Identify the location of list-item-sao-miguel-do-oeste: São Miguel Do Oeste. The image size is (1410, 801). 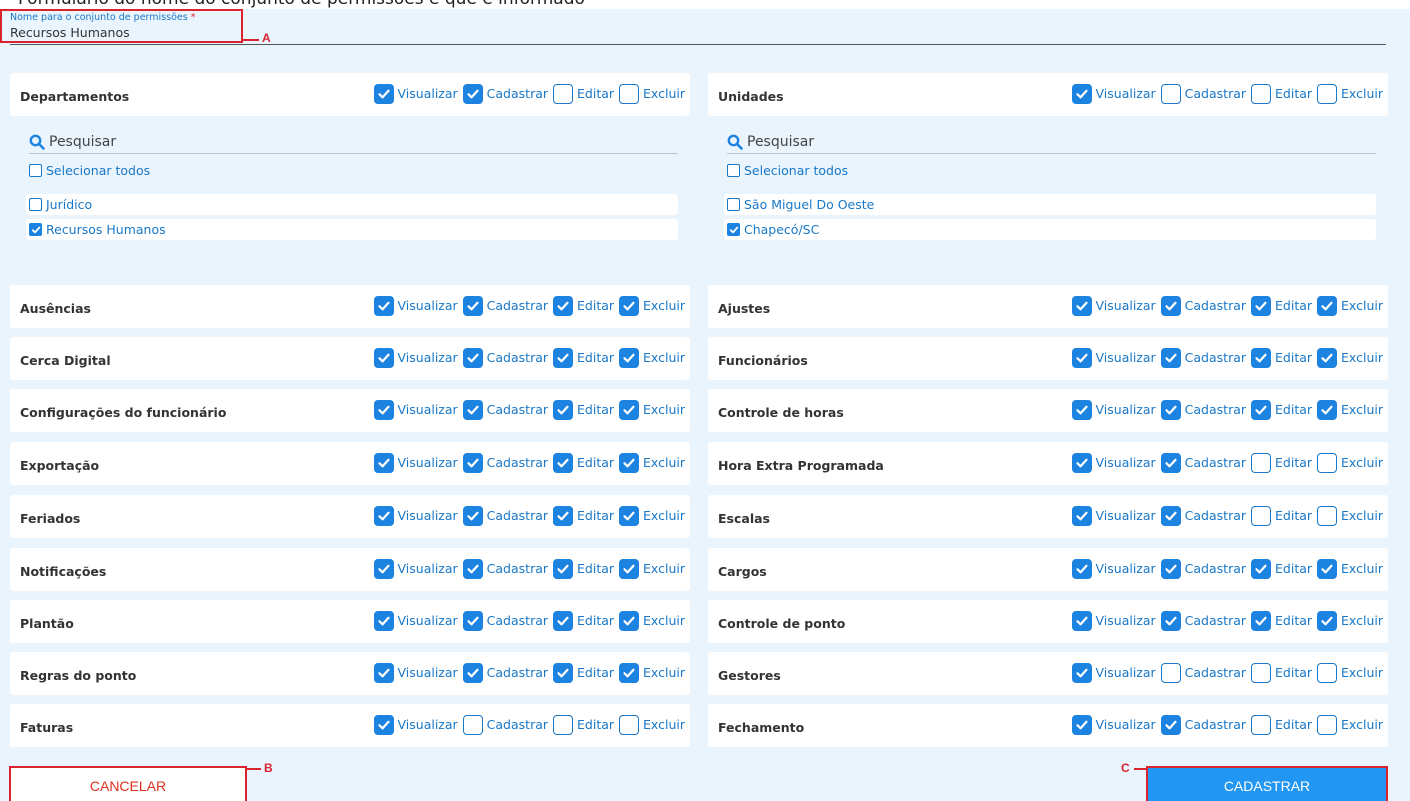
(1050, 204).